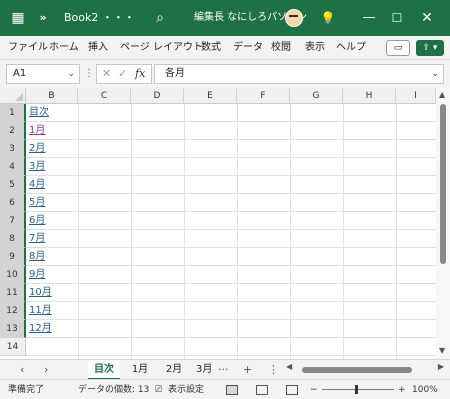 This screenshot has width=450, height=399. I want to click on scroll-down-icon: ▼, so click(442, 350).